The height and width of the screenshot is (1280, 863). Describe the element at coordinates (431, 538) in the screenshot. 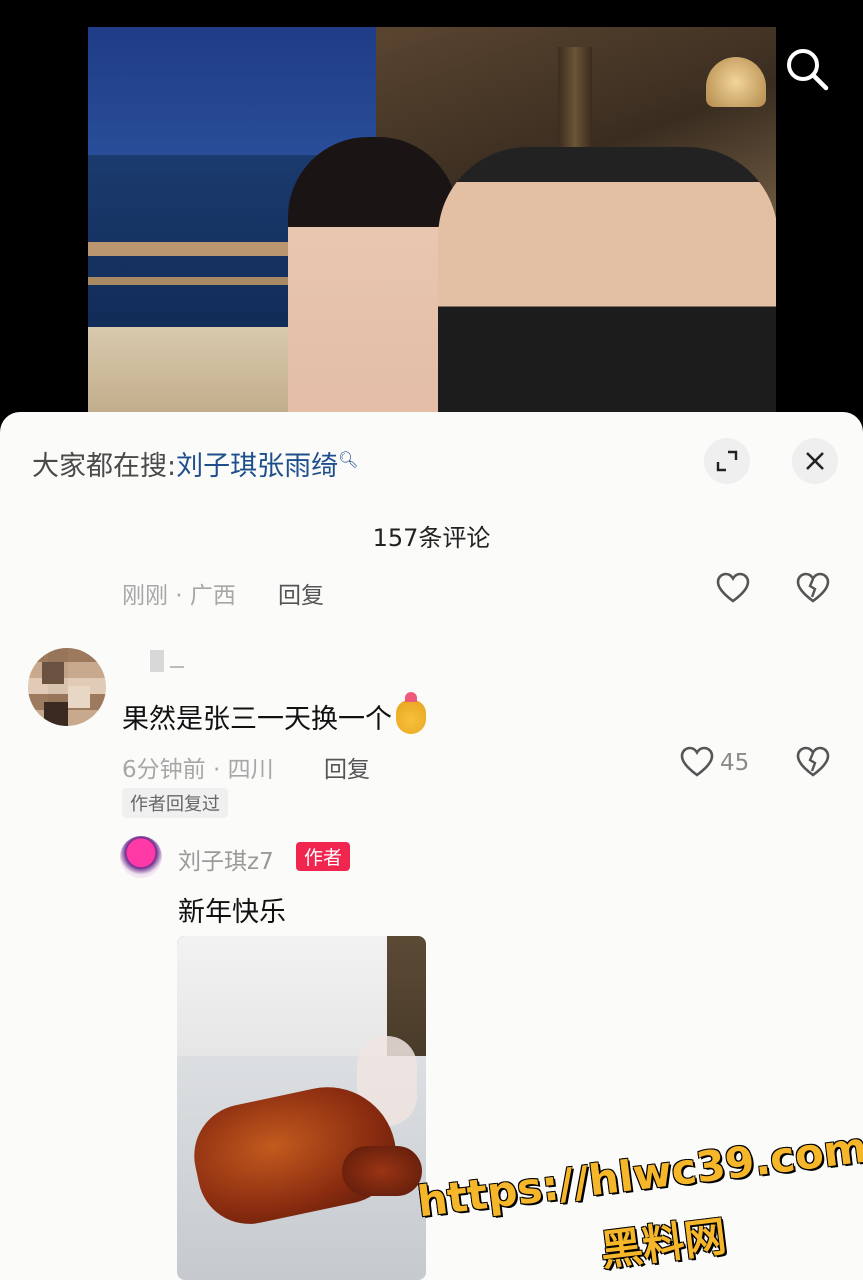

I see `comment-count: 157条评论` at that location.